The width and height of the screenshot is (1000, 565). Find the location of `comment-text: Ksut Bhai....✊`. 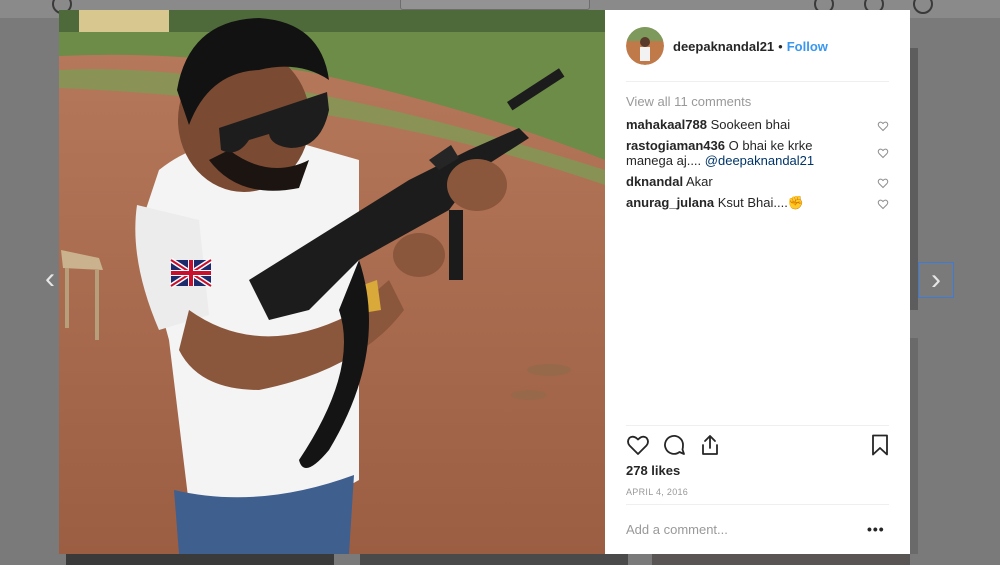

comment-text: Ksut Bhai....✊ is located at coordinates (761, 202).